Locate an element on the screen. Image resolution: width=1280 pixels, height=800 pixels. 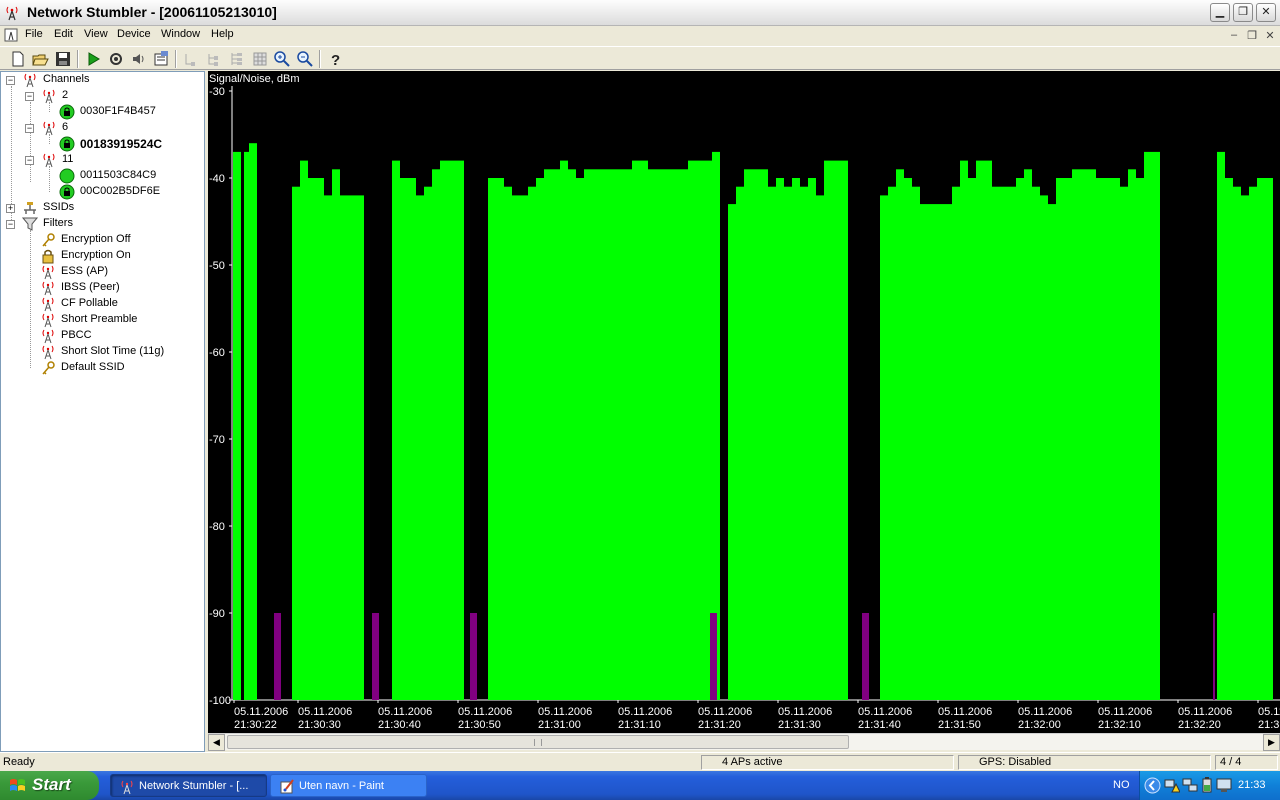
tree-node-ssids: + SSIDs is located at coordinates (101, 208).